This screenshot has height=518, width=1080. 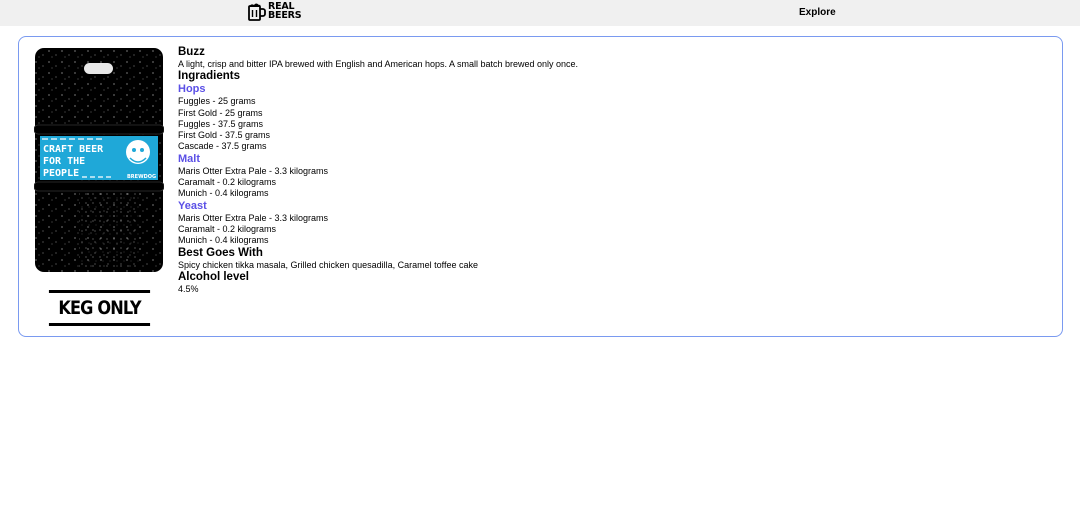 I want to click on alcohol-value: 4.5%, so click(x=188, y=288).